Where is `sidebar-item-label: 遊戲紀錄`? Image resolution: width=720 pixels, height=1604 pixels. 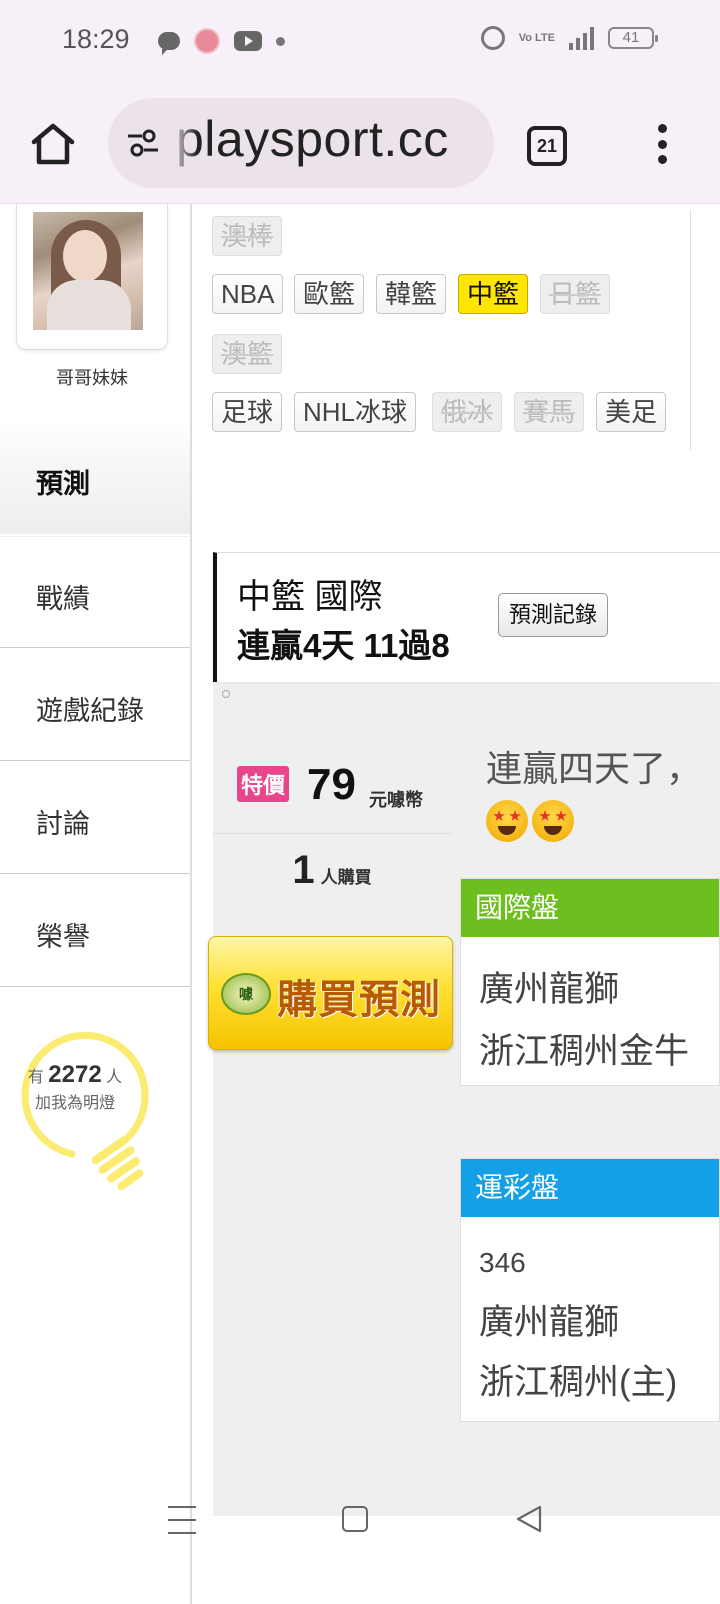
sidebar-item-label: 遊戲紀錄 is located at coordinates (90, 711).